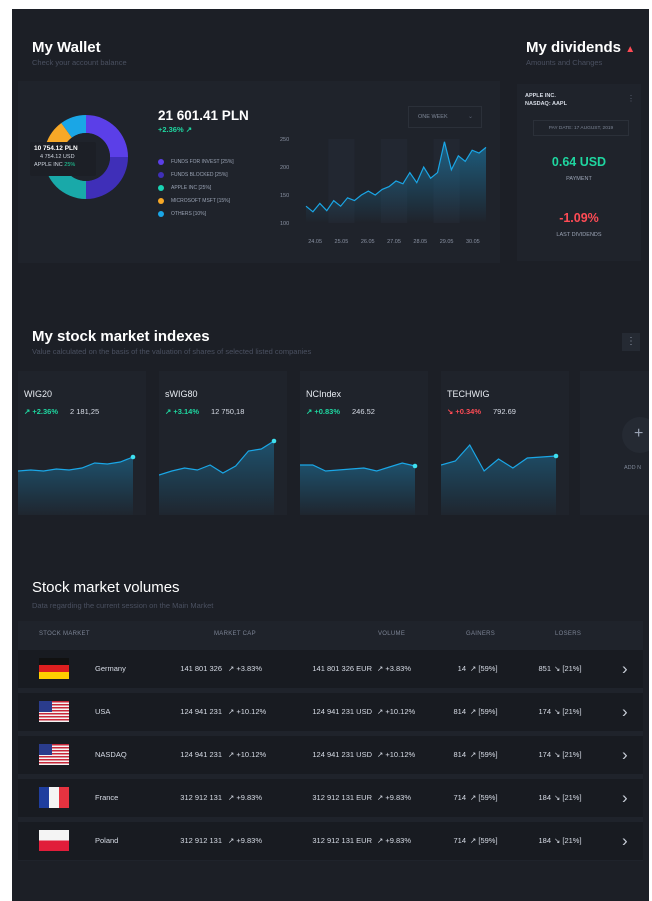  Describe the element at coordinates (581, 128) in the screenshot. I see `pay-date-badge: PAY DATE: 17 AUGUST, 2019` at that location.